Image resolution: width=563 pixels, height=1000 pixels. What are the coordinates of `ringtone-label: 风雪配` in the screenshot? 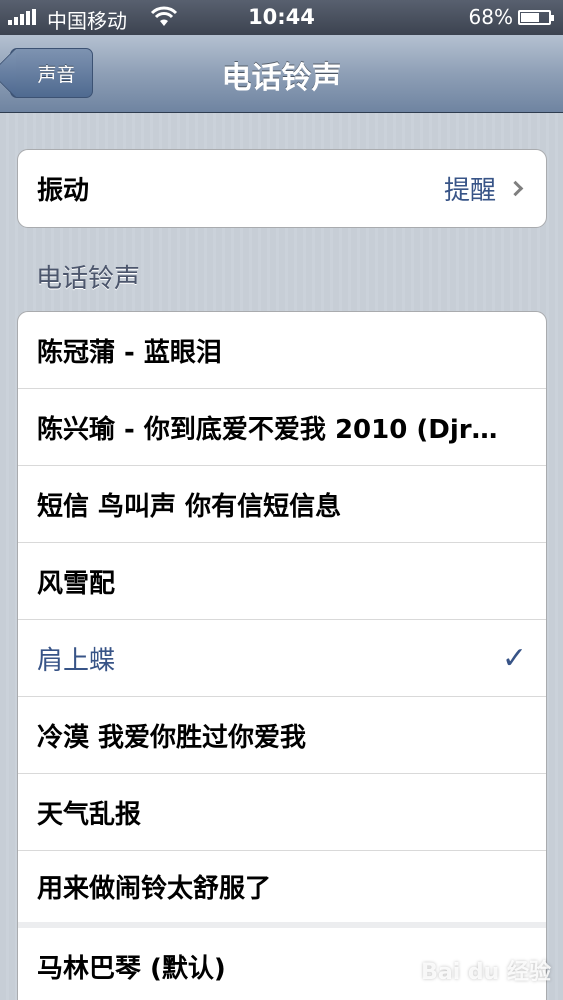 It's located at (76, 583).